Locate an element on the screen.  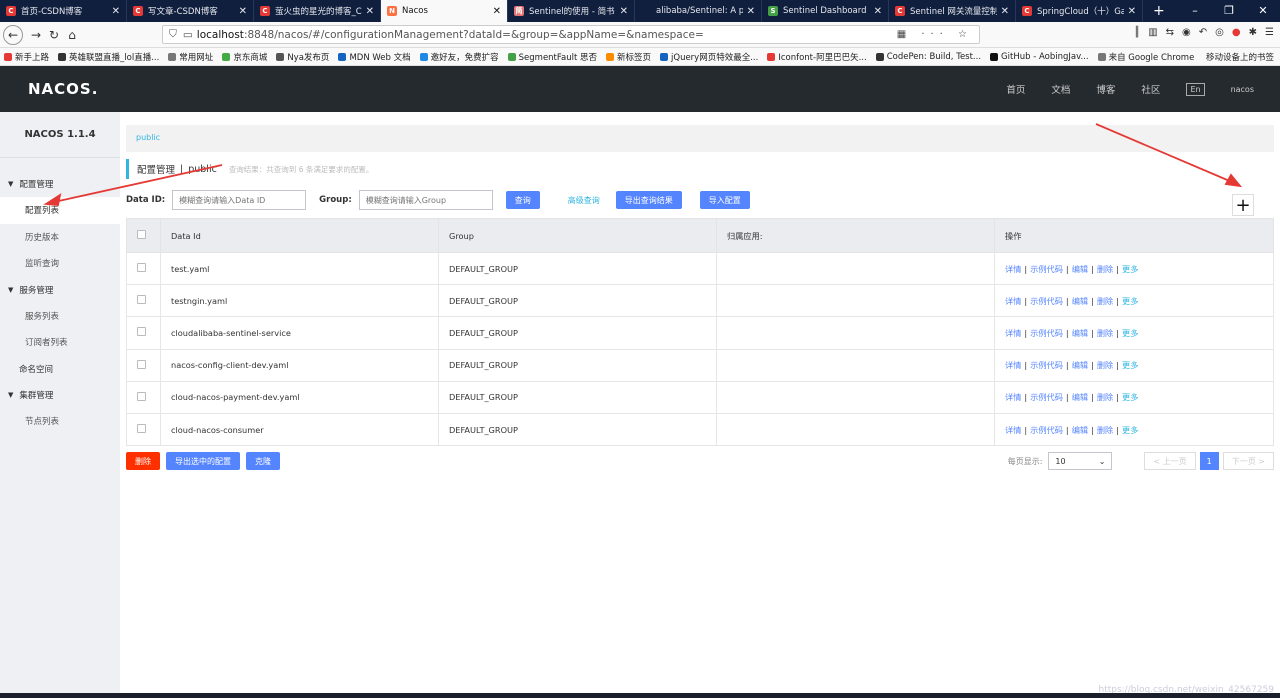
bookmark-item: 常用网址 is located at coordinates (190, 57).